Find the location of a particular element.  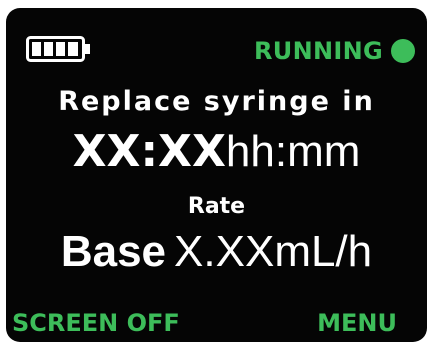

rate-readout: Base X.XXmL/h is located at coordinates (216, 251).